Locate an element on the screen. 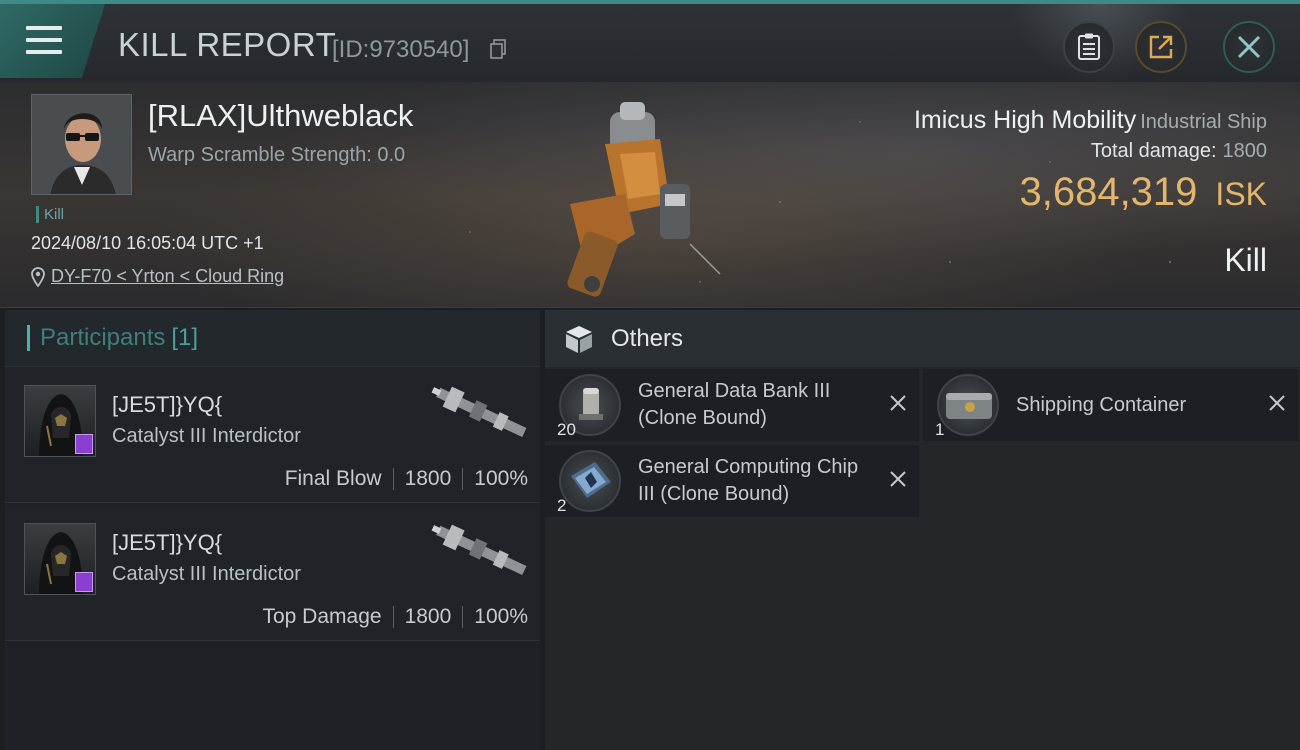 The image size is (1300, 750). participant-stats: Top Damage 1800 100% is located at coordinates (395, 617).